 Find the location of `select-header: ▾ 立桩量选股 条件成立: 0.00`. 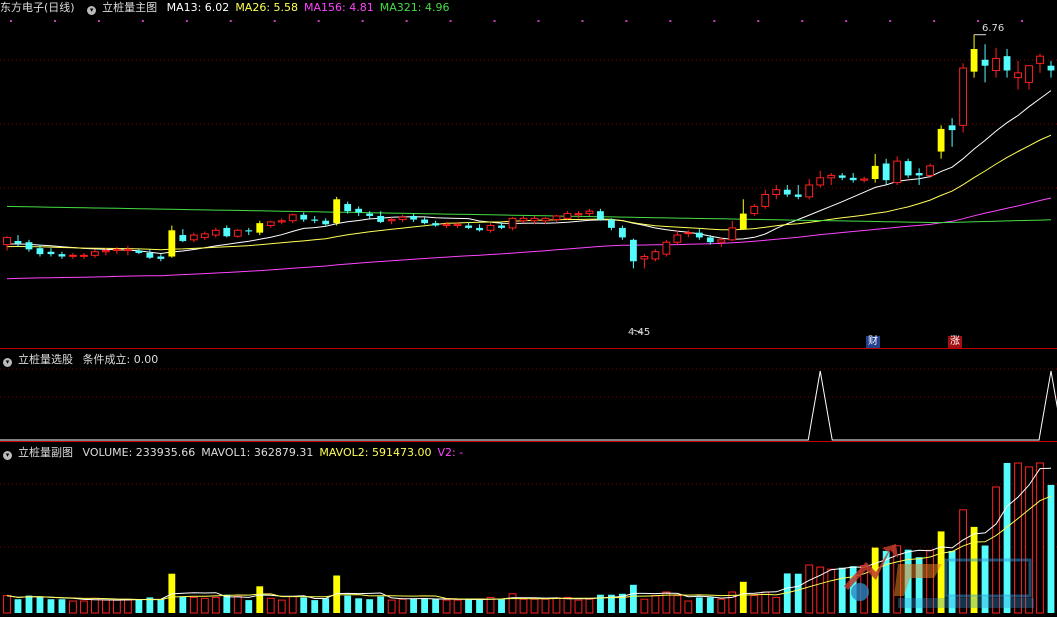

select-header: ▾ 立桩量选股 条件成立: 0.00 is located at coordinates (82, 359).